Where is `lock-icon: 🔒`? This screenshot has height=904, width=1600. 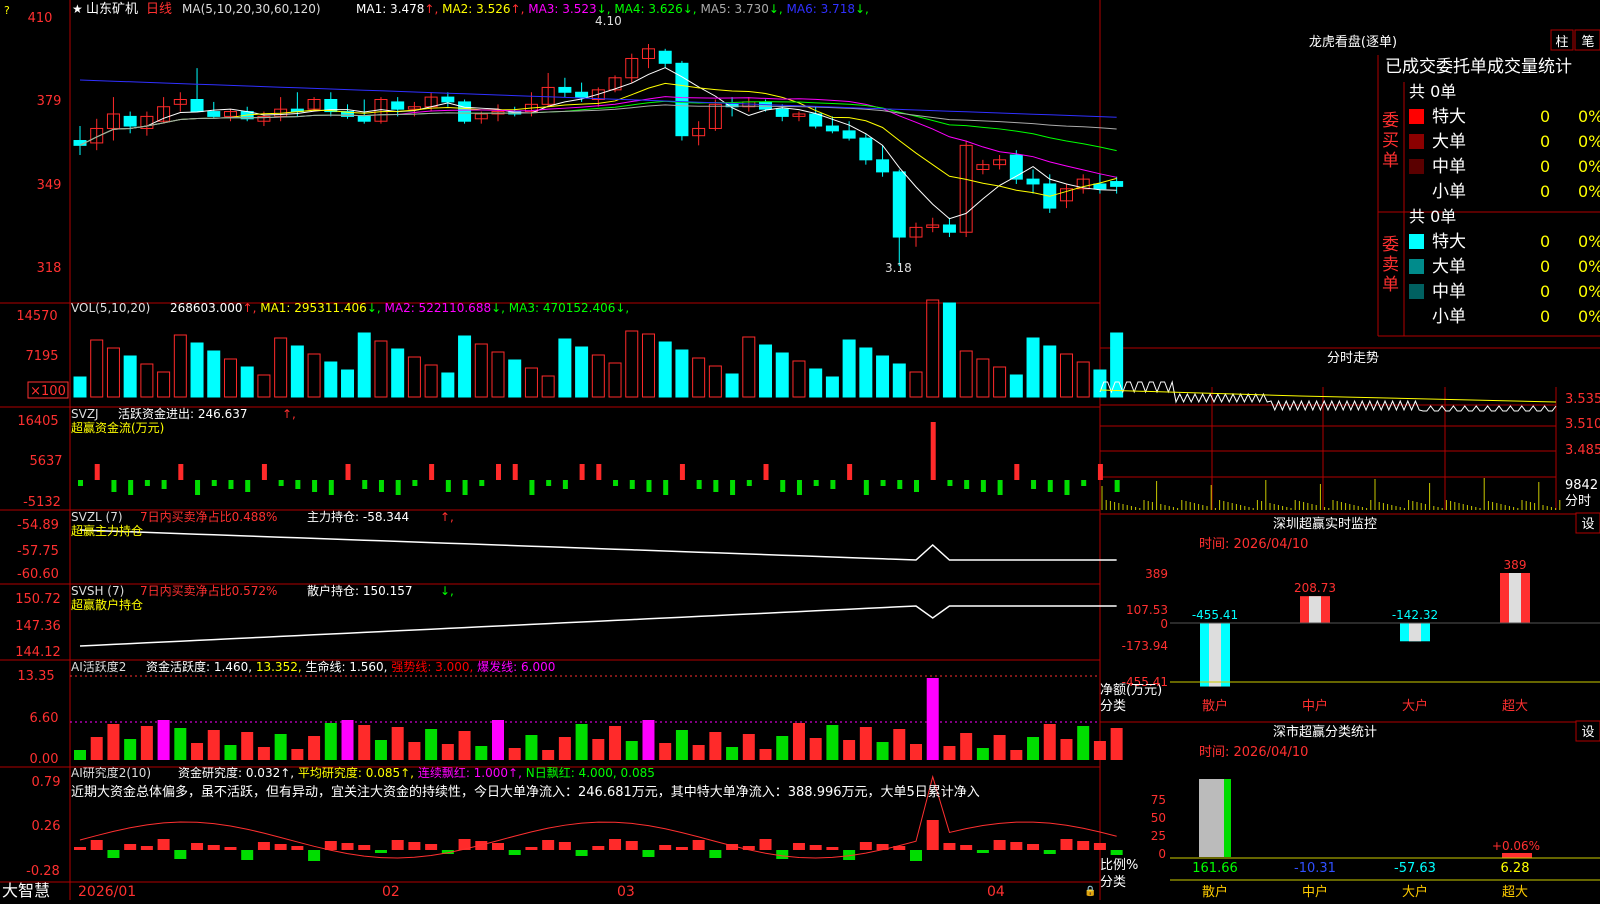 lock-icon: 🔒 is located at coordinates (1090, 891).